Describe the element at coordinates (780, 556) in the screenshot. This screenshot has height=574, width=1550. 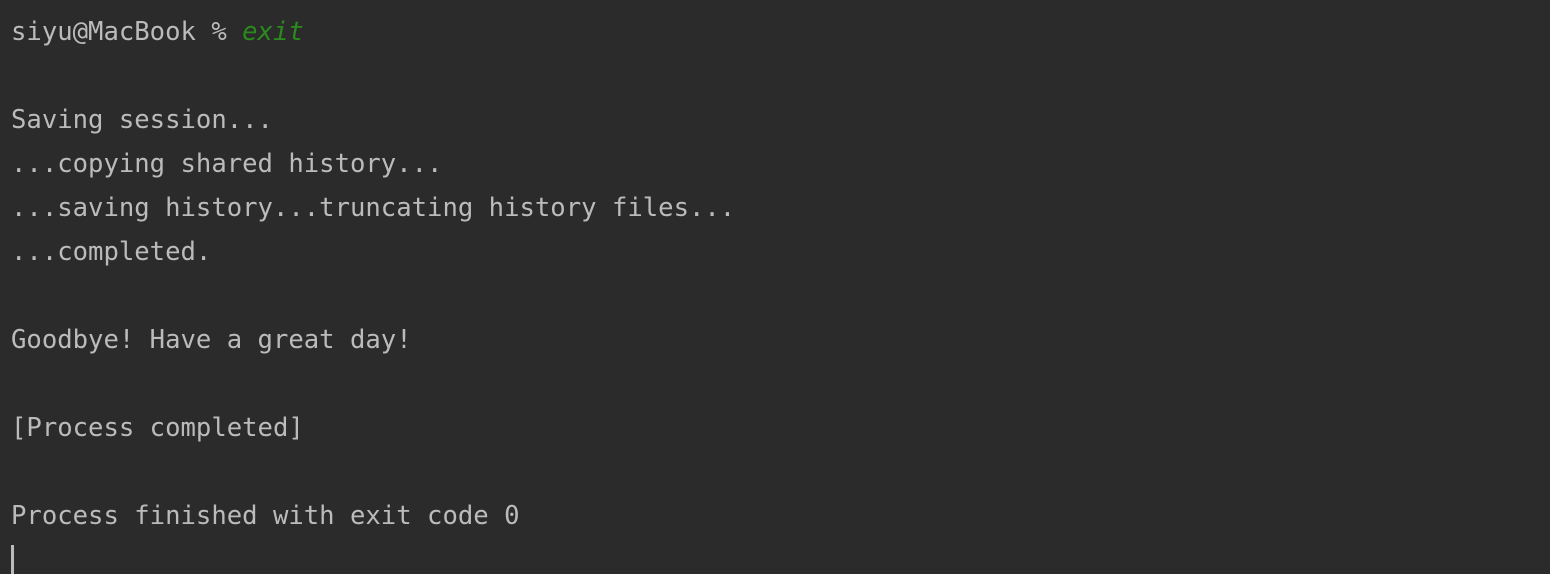
I see `cursor-line` at that location.